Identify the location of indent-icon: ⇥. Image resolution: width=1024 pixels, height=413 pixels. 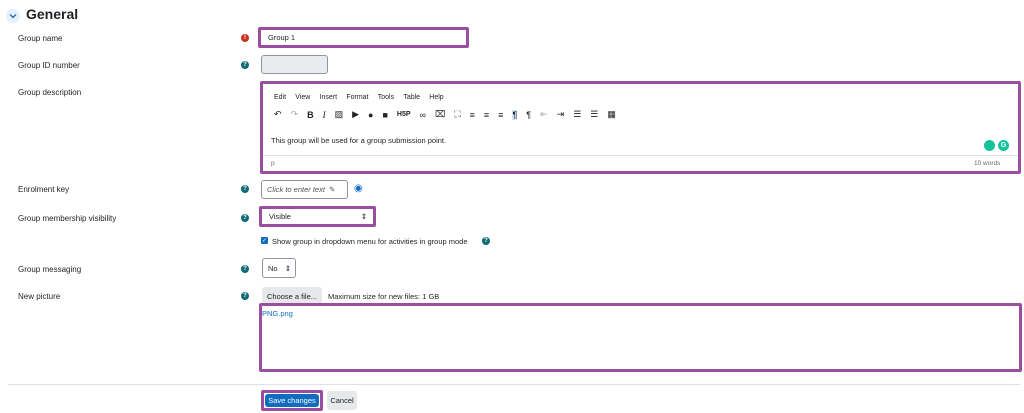
(561, 114).